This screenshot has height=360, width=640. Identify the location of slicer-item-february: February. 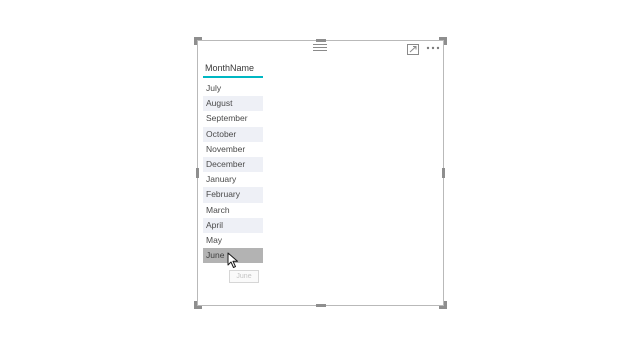
(233, 195).